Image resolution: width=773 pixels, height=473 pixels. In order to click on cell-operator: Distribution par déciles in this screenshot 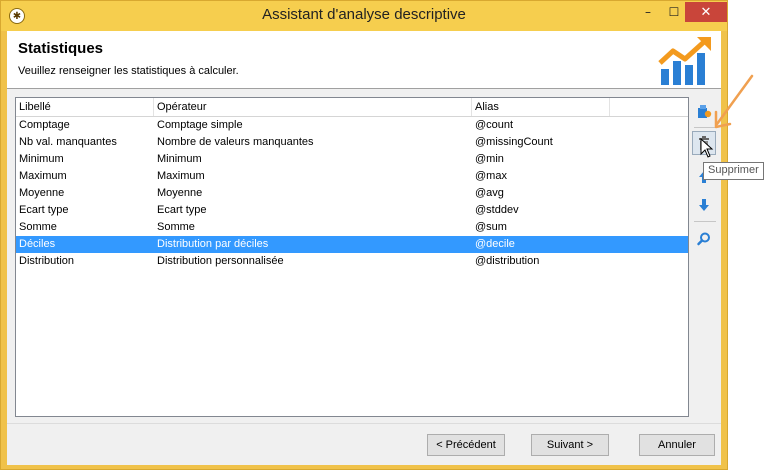, I will do `click(213, 244)`.